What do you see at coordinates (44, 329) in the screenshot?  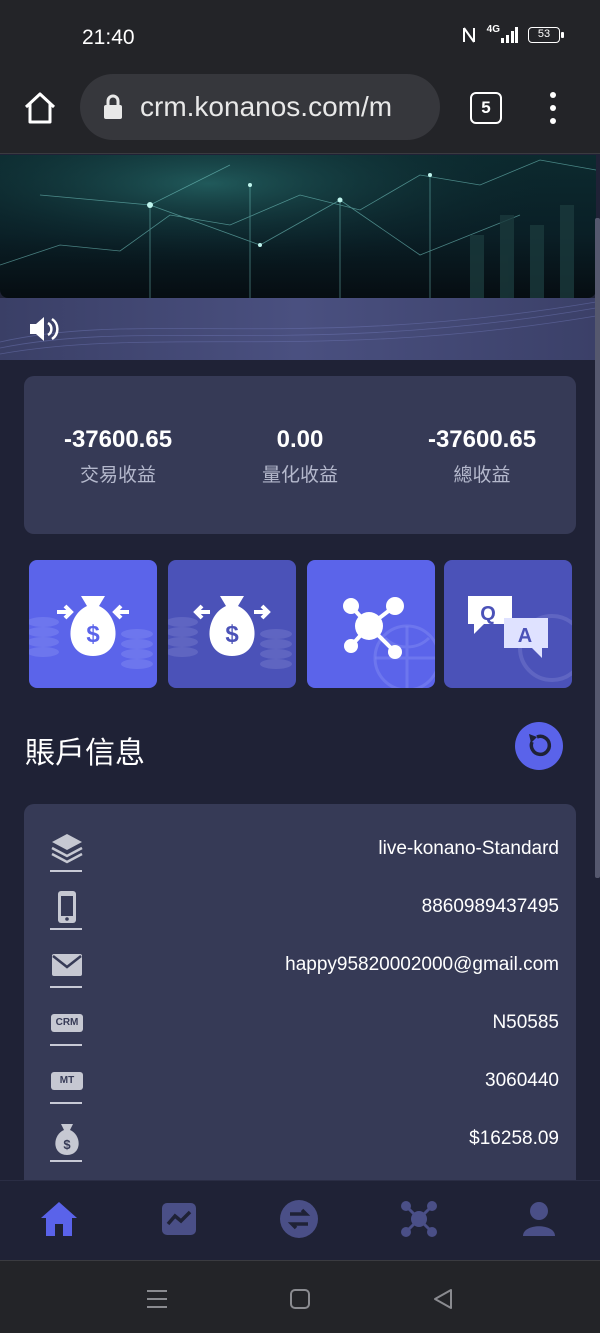 I see `speaker-icon` at bounding box center [44, 329].